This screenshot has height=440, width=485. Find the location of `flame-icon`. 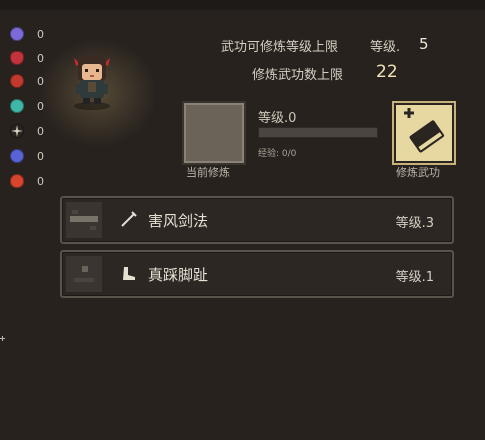

flame-icon is located at coordinates (17, 181).